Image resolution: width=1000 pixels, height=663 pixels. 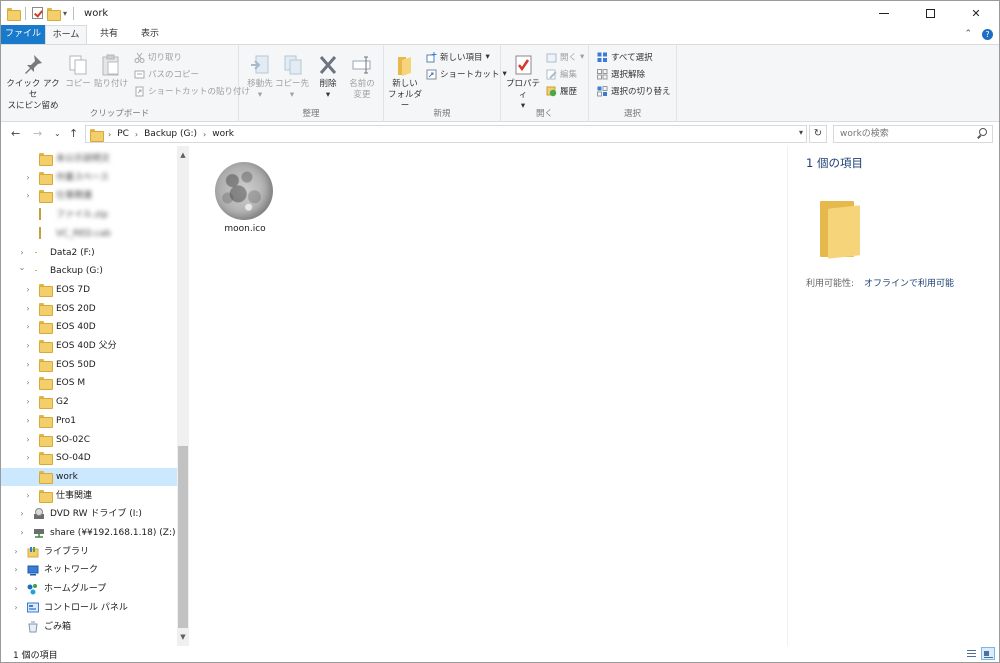 I want to click on nav-tree-item: work, so click(x=89, y=476).